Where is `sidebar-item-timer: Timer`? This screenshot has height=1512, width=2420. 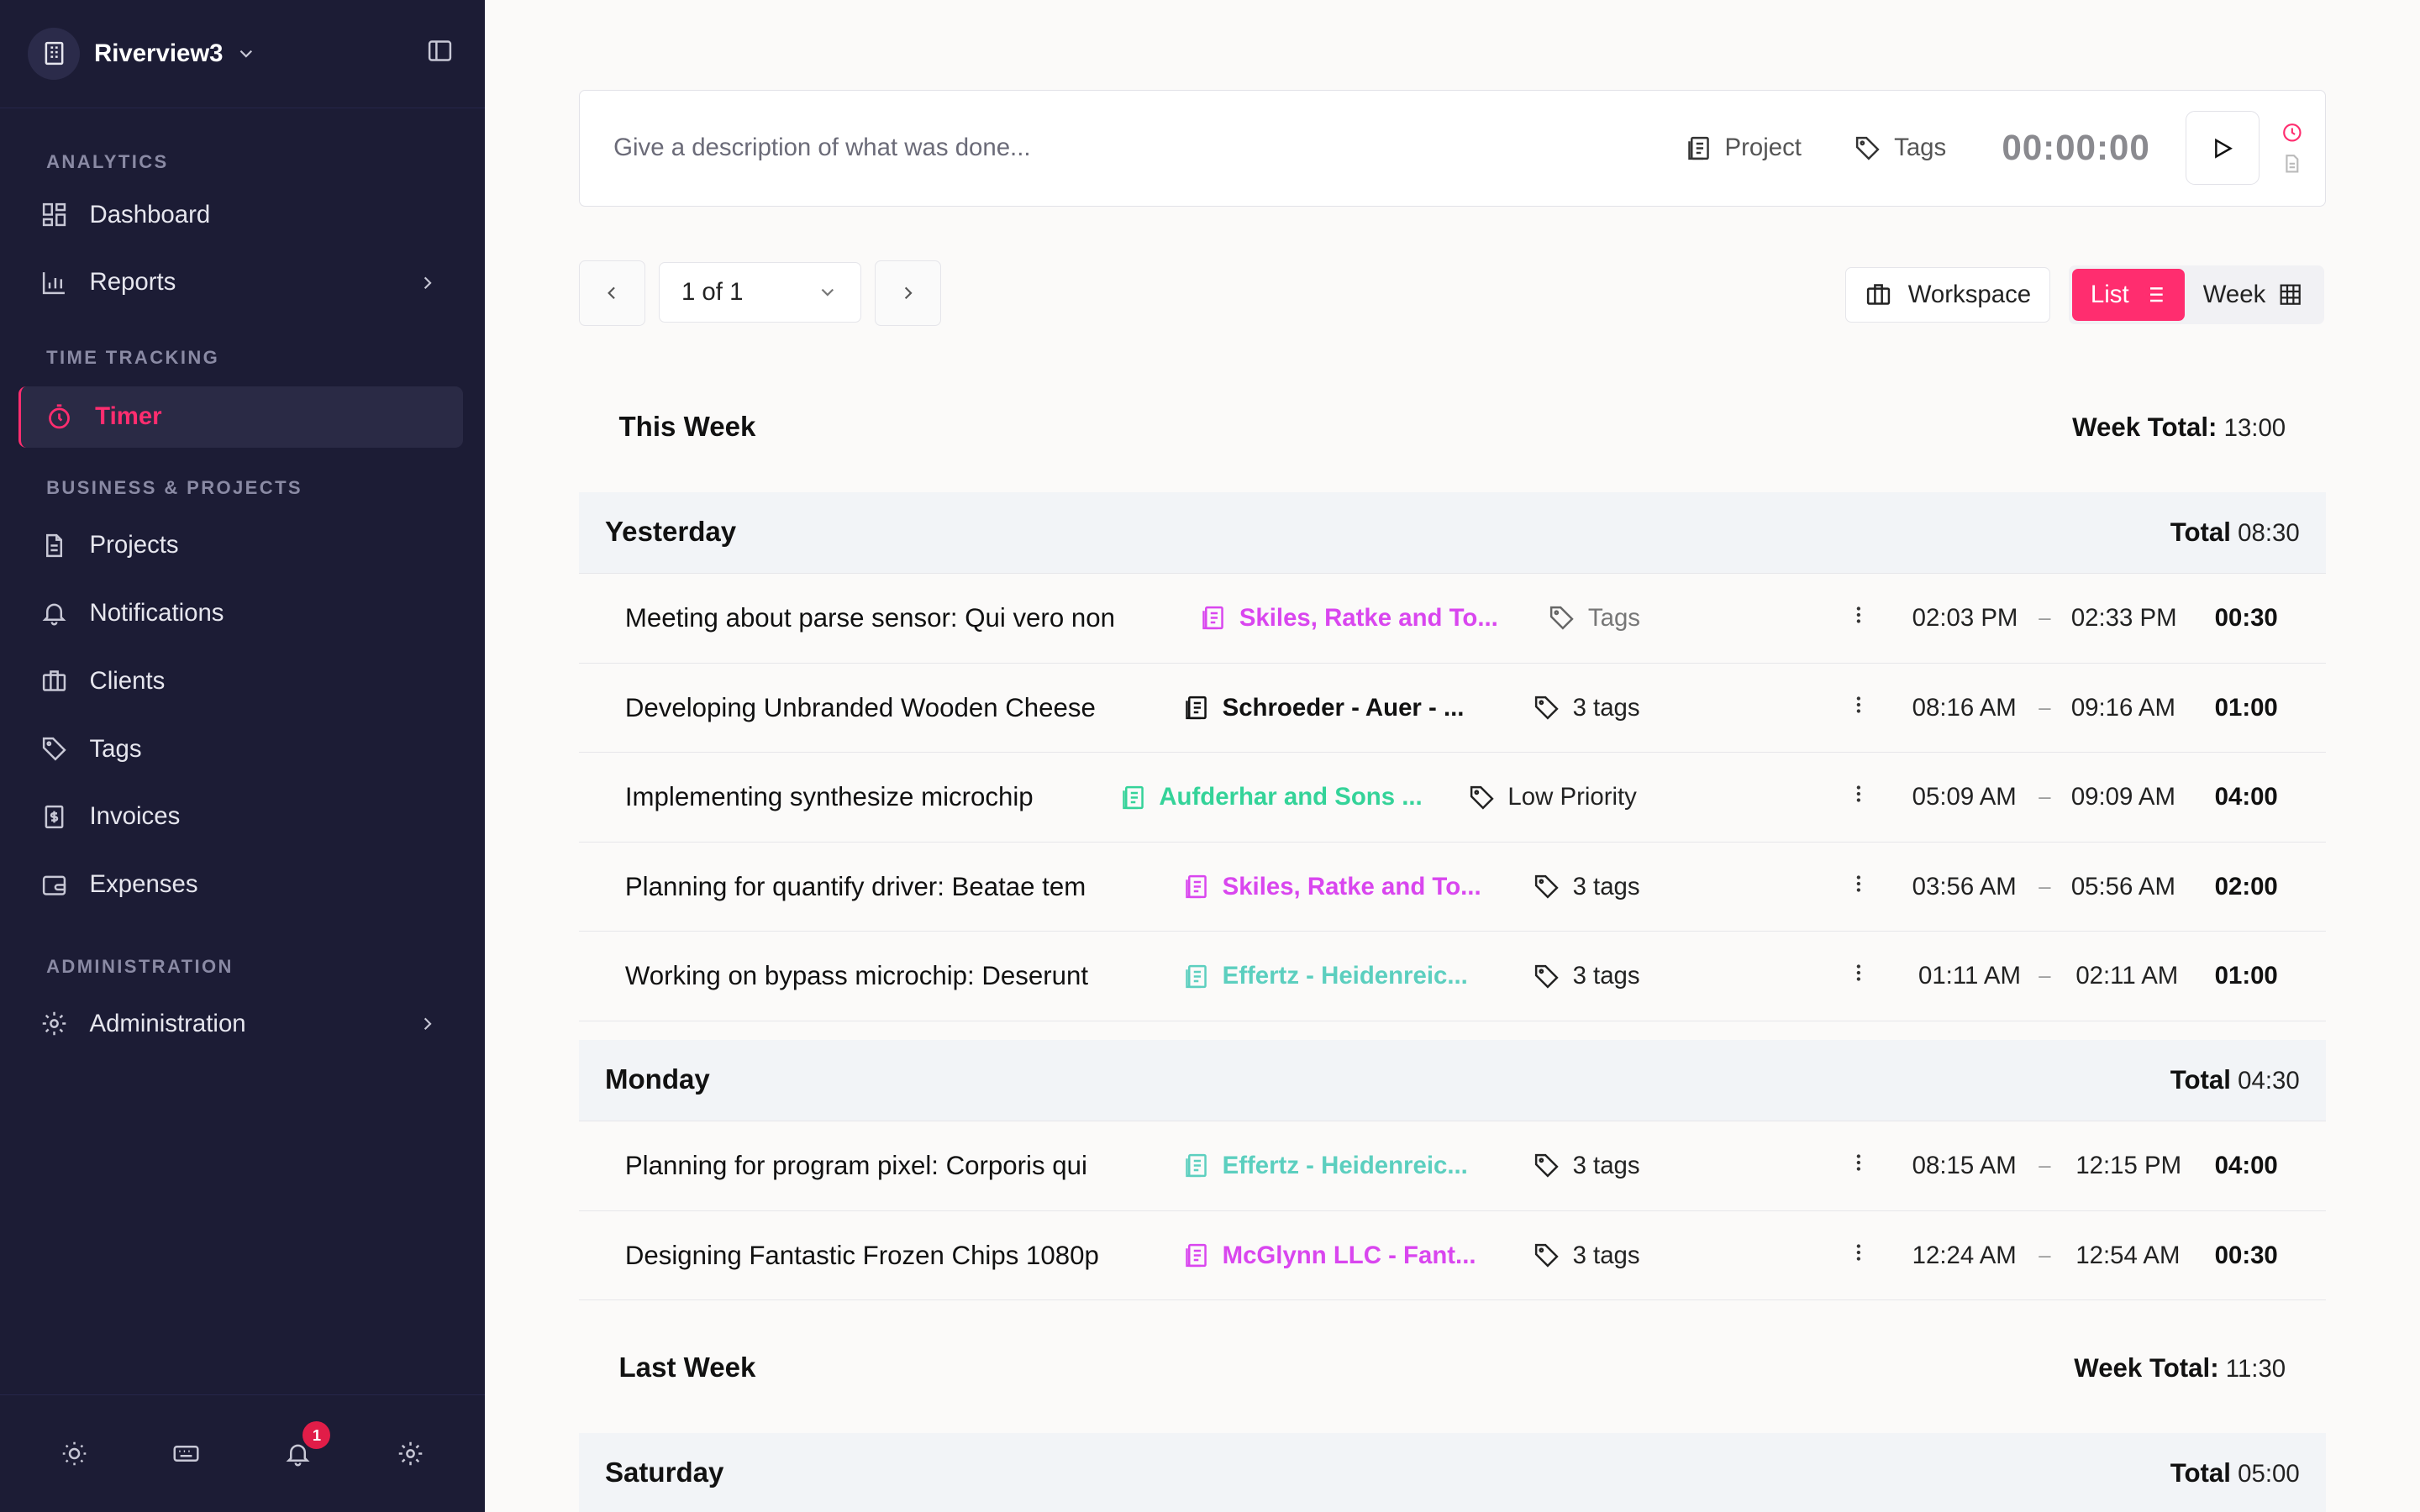 sidebar-item-timer: Timer is located at coordinates (241, 417).